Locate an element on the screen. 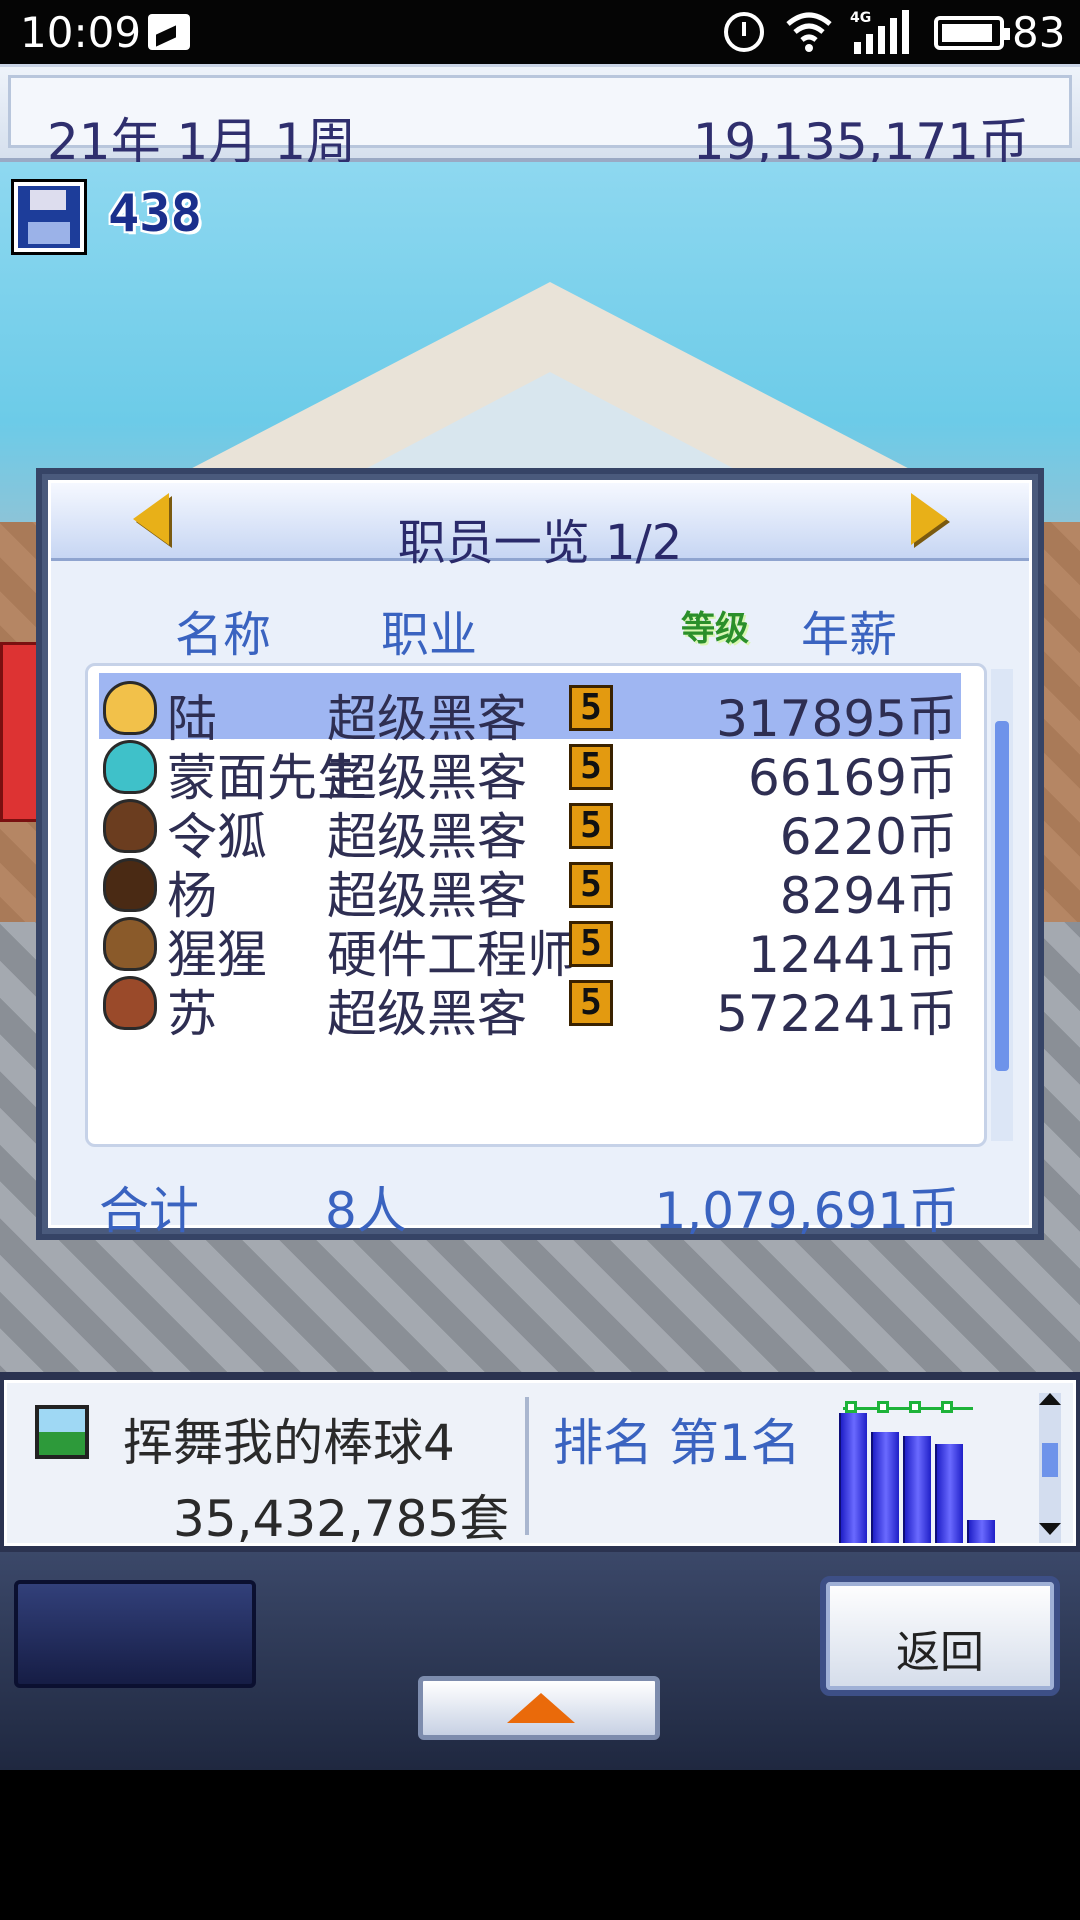  game-sales: 35,432,785套 is located at coordinates (341, 1519).